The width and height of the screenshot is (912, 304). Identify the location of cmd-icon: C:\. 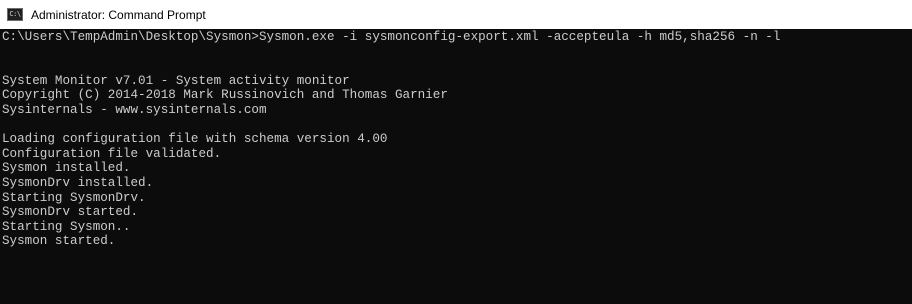
(15, 14).